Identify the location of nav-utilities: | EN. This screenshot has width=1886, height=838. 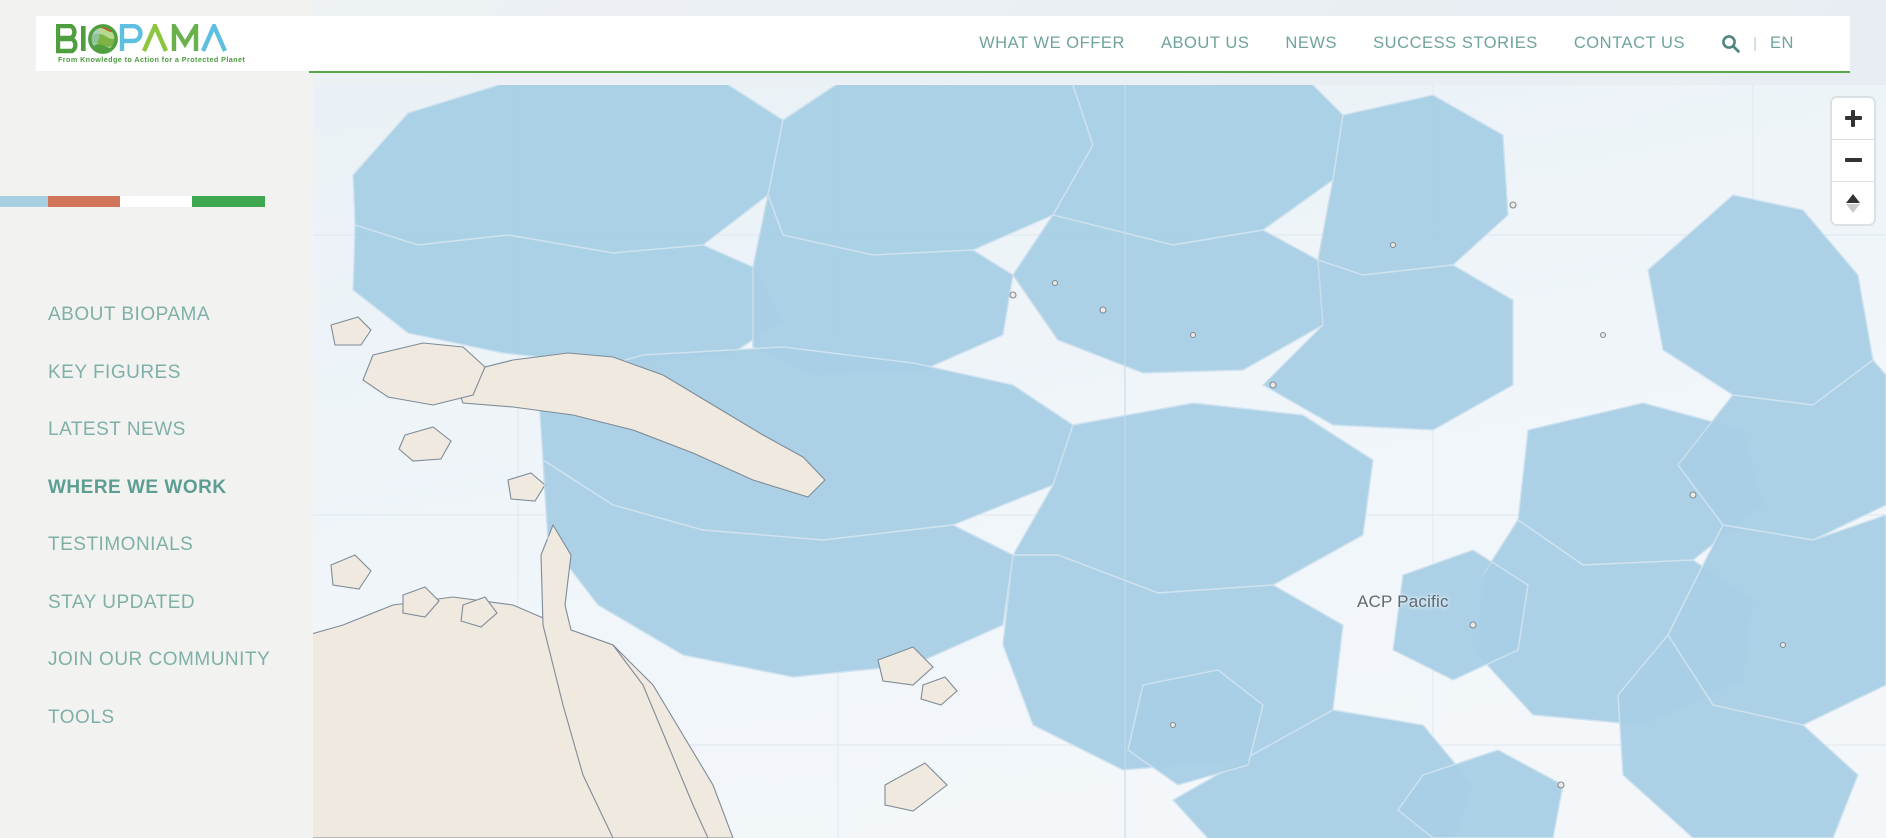
(1757, 43).